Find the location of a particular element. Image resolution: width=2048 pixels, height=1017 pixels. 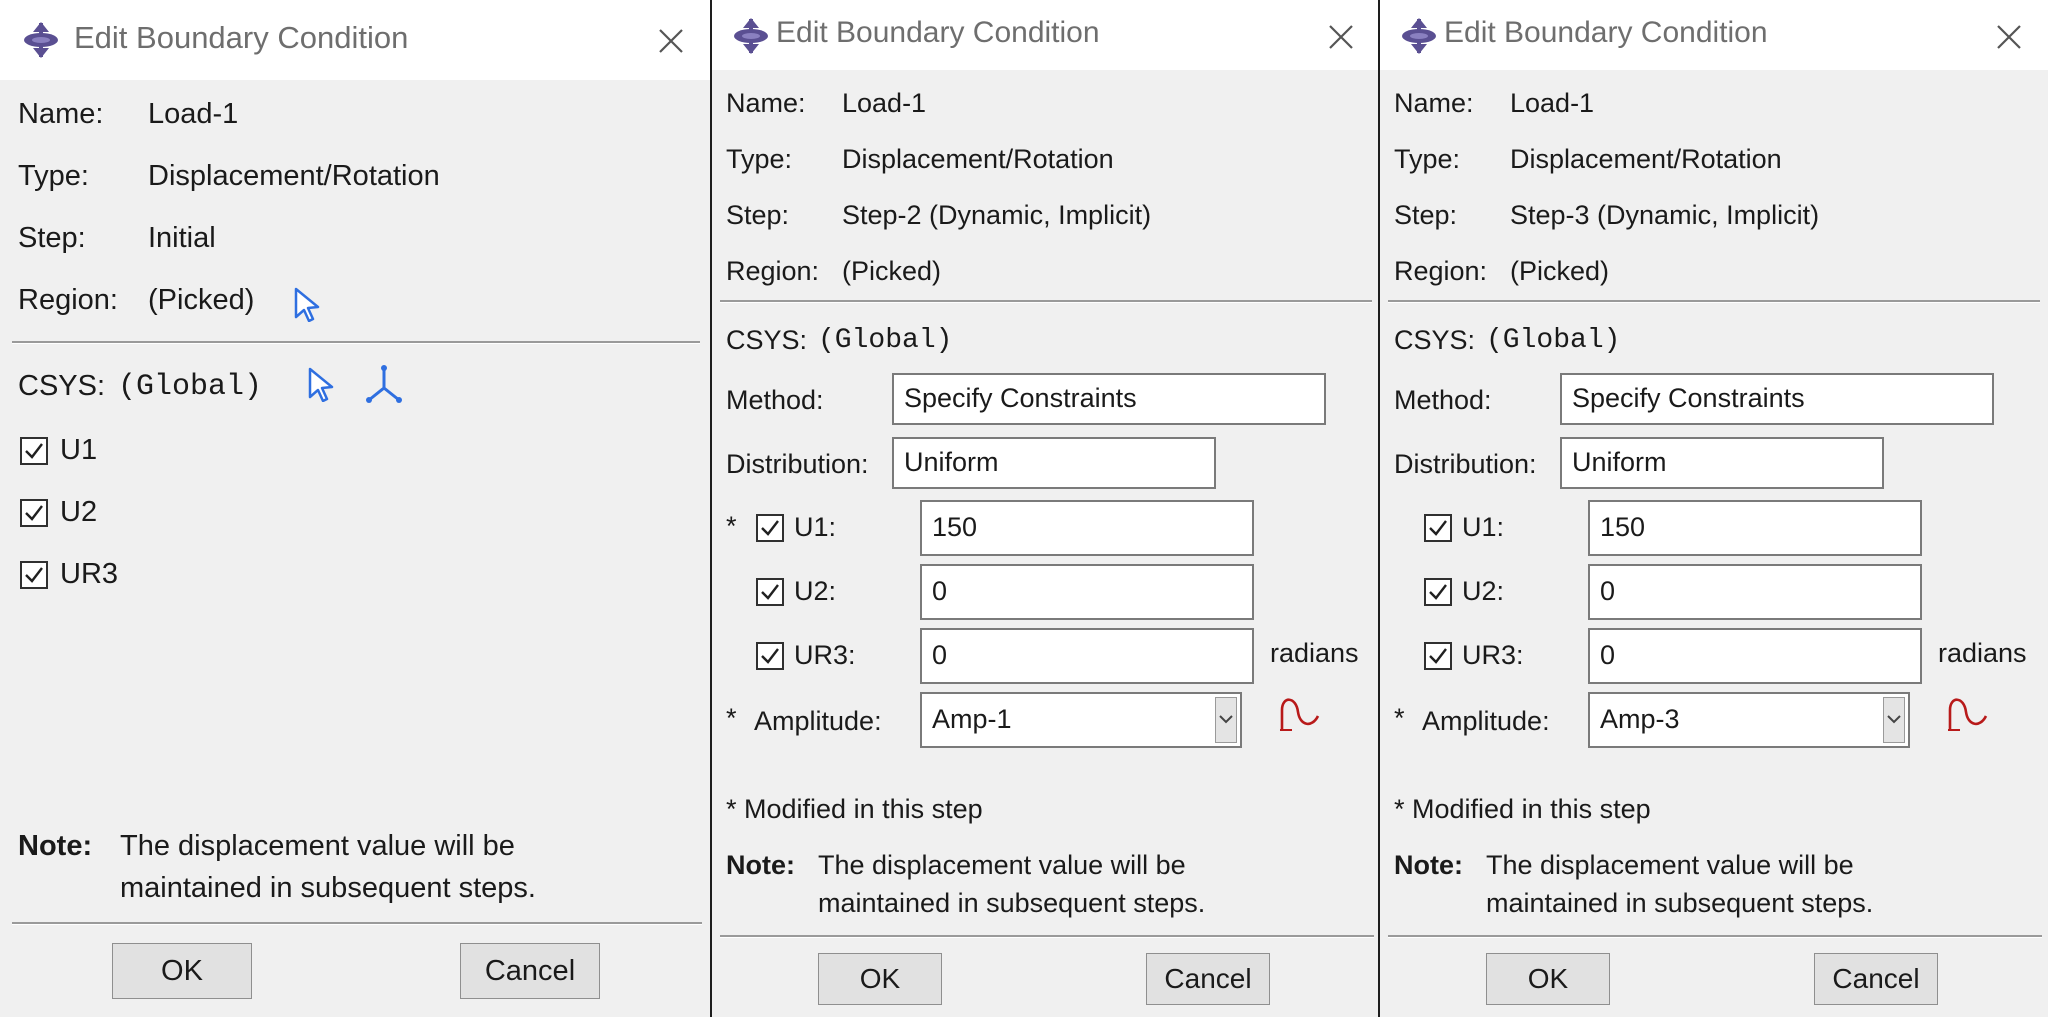

u1-label: U1 is located at coordinates (79, 450).